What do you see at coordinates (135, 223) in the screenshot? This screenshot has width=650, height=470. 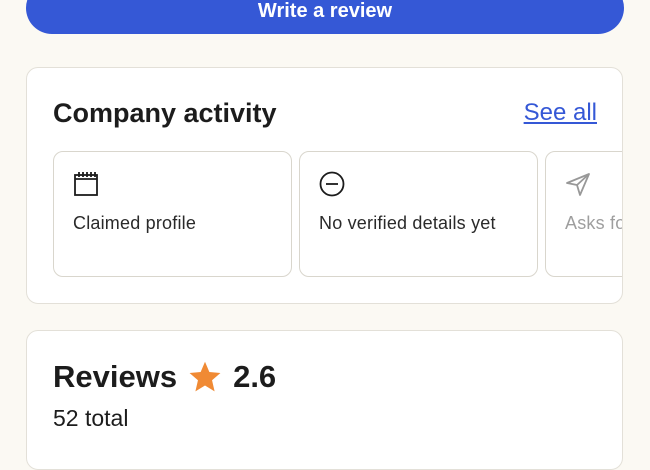 I see `activity-tile-label: Claimed profile` at bounding box center [135, 223].